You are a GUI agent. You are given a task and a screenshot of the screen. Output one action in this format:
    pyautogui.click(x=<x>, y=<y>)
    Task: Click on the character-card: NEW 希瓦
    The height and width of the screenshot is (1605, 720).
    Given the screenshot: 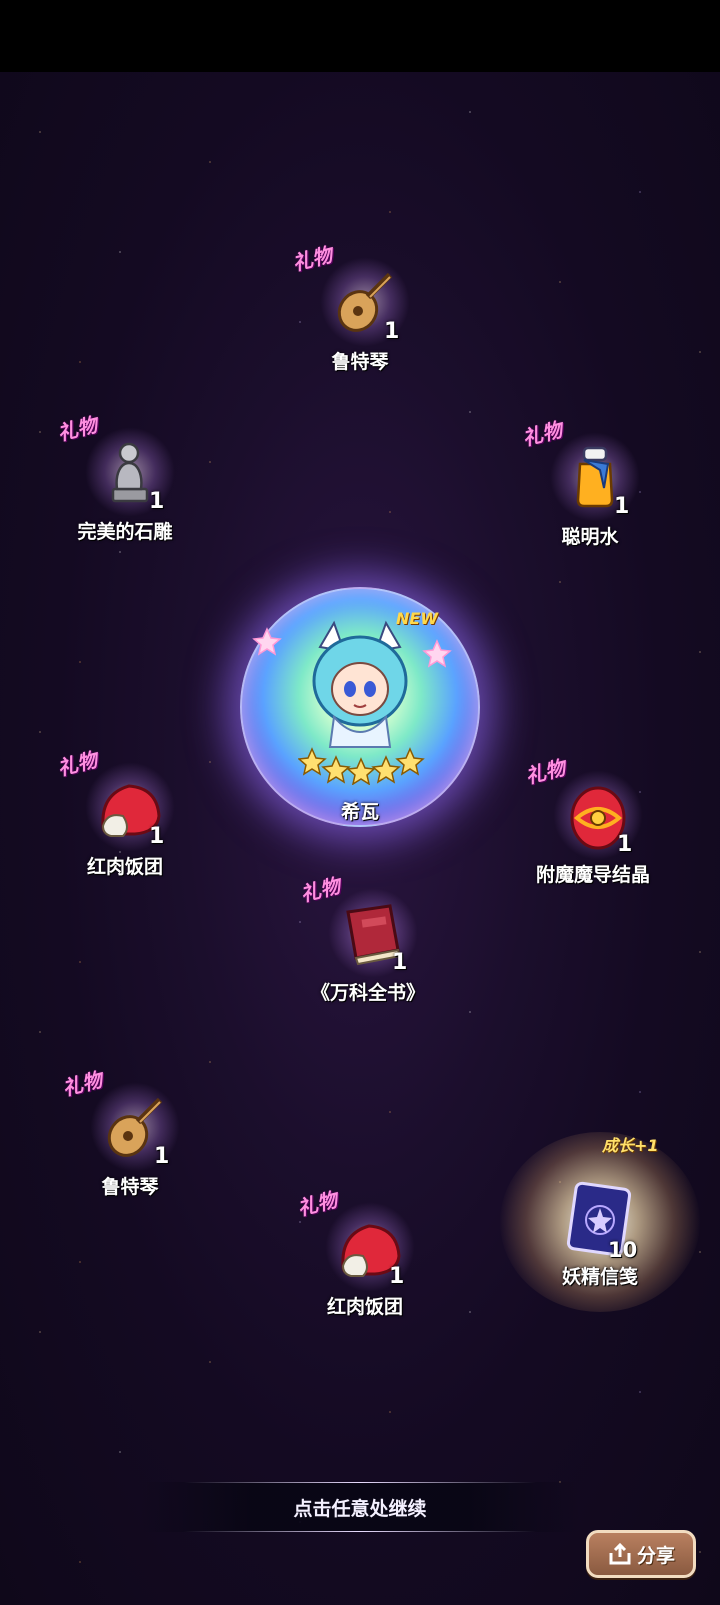 What is the action you would take?
    pyautogui.click(x=360, y=707)
    